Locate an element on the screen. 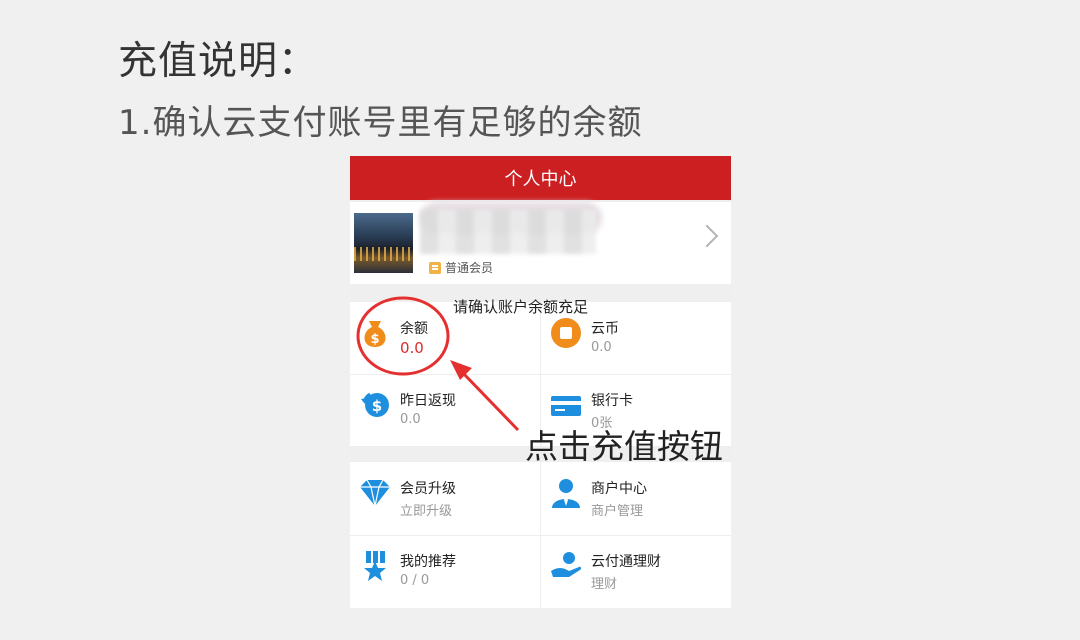  highlight-circle is located at coordinates (403, 336).